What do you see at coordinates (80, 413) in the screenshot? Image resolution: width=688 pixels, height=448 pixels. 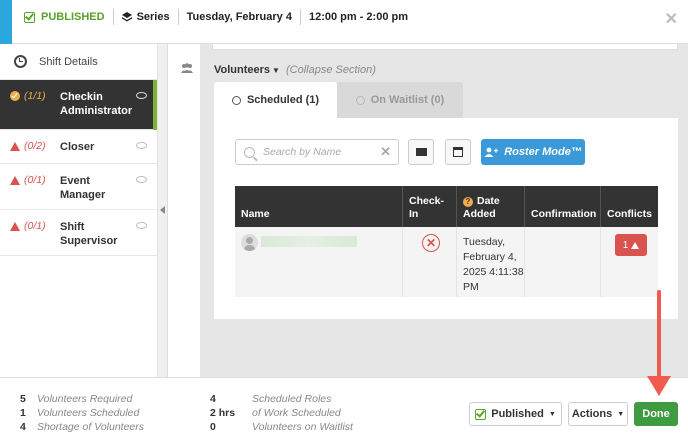 I see `stat-volunteers-scheduled: 1 Volunteers Scheduled` at bounding box center [80, 413].